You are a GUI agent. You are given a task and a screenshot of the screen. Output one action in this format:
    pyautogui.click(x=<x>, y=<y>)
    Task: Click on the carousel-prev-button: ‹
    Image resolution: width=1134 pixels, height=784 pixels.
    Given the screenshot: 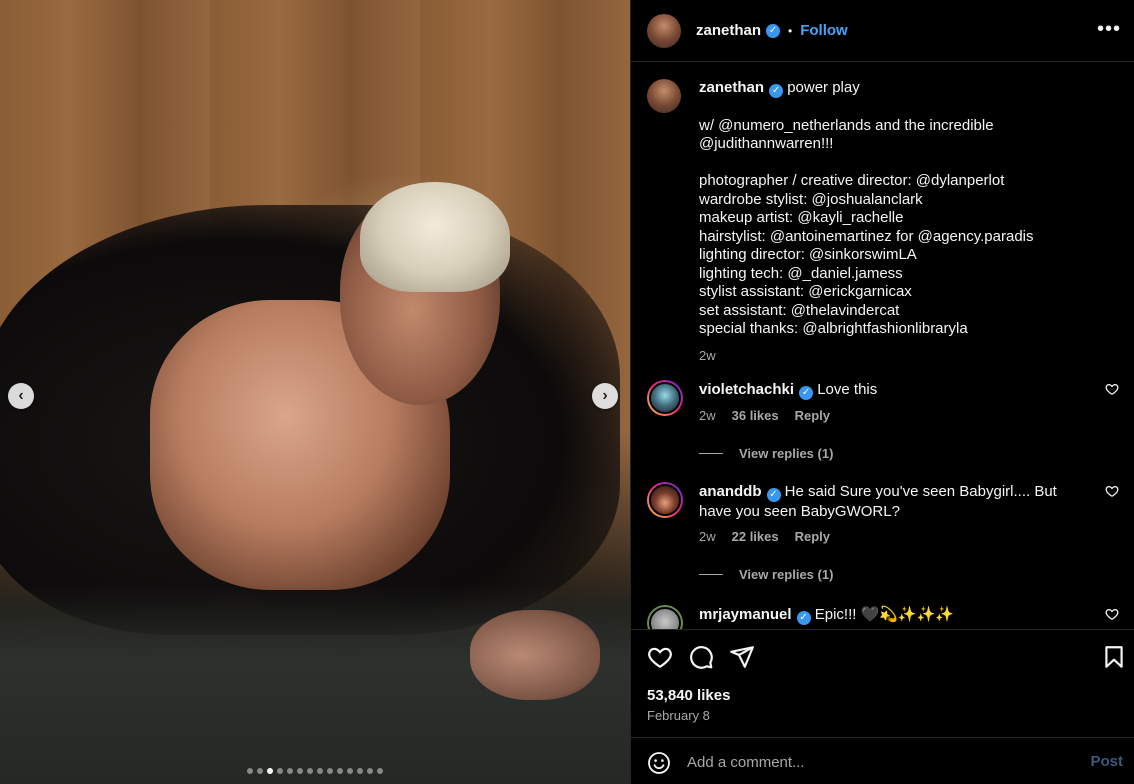 What is the action you would take?
    pyautogui.click(x=21, y=396)
    